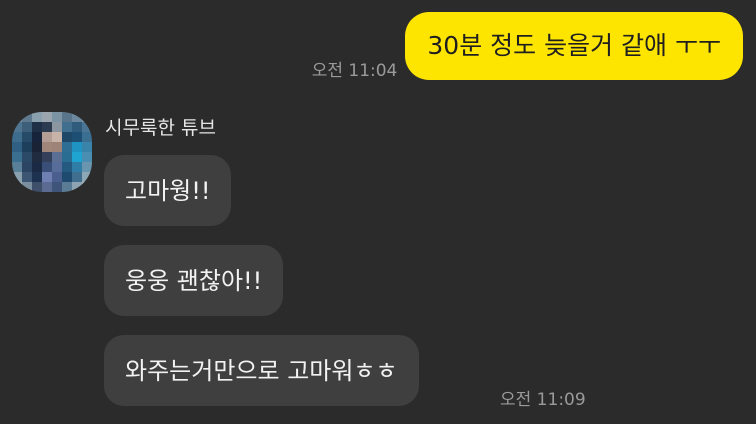 This screenshot has width=756, height=424. What do you see at coordinates (574, 46) in the screenshot?
I see `outgoing-message-bubble: 30분 정도 늦을거 같애 ㅜㅜ` at bounding box center [574, 46].